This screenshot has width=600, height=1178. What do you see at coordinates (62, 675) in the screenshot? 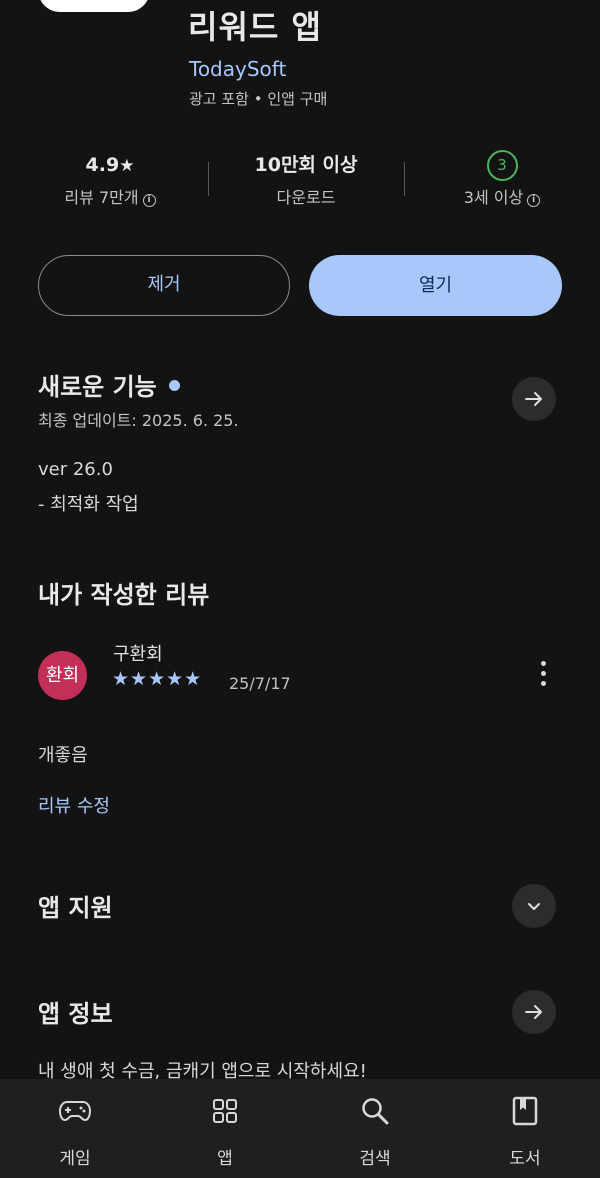
I see `avatar: 환회` at bounding box center [62, 675].